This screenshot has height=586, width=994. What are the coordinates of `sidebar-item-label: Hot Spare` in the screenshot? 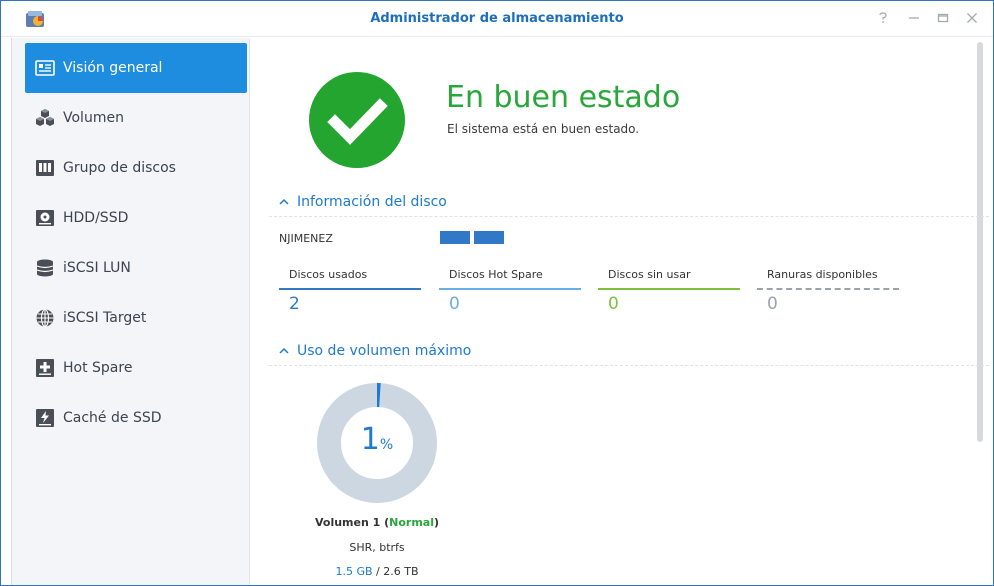 It's located at (98, 368).